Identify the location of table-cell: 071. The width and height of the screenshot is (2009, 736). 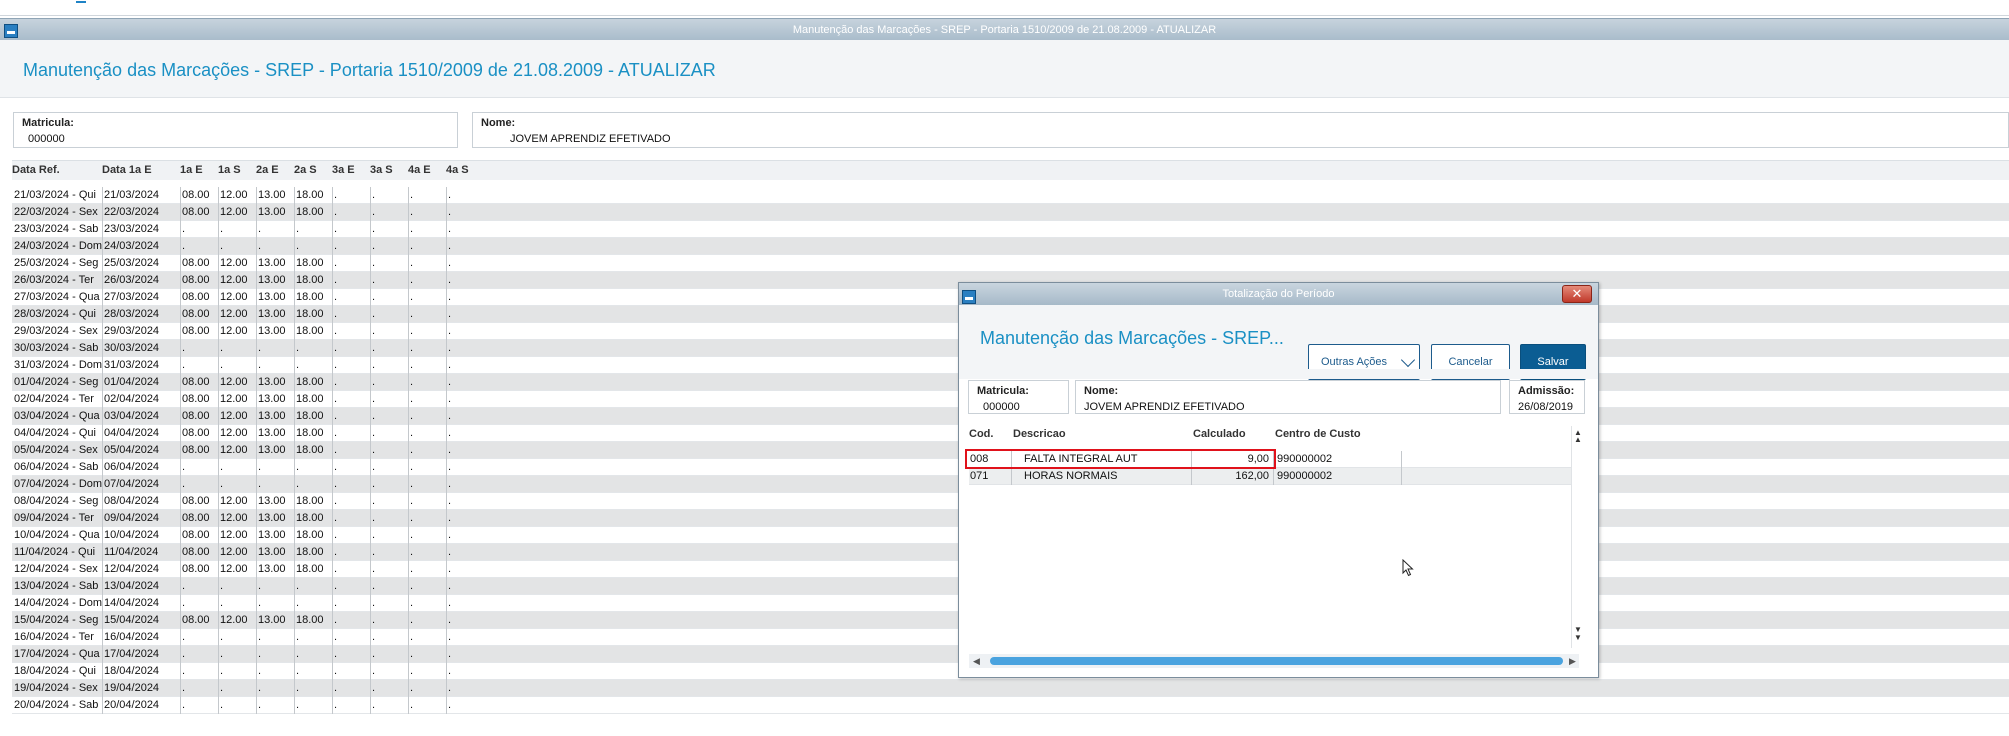
(979, 476).